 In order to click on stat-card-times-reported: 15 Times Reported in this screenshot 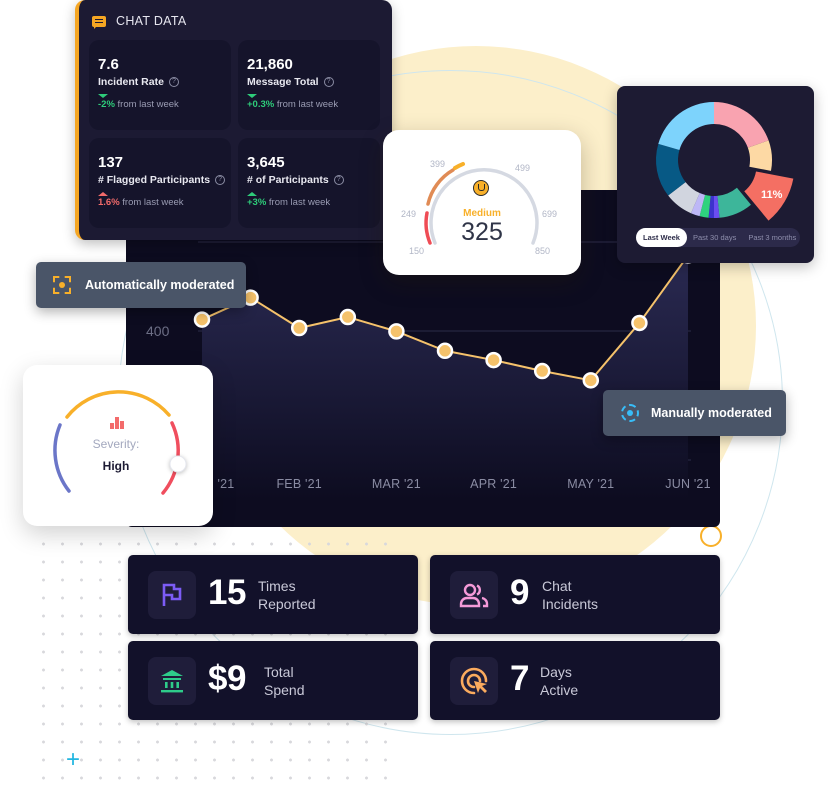, I will do `click(273, 594)`.